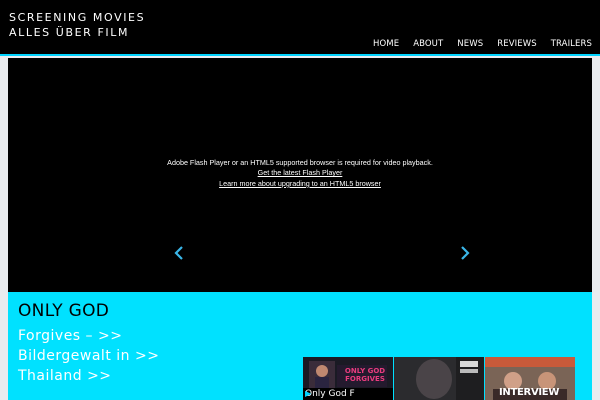 The width and height of the screenshot is (600, 400). Describe the element at coordinates (88, 376) in the screenshot. I see `caption-line: Thailand >>` at that location.